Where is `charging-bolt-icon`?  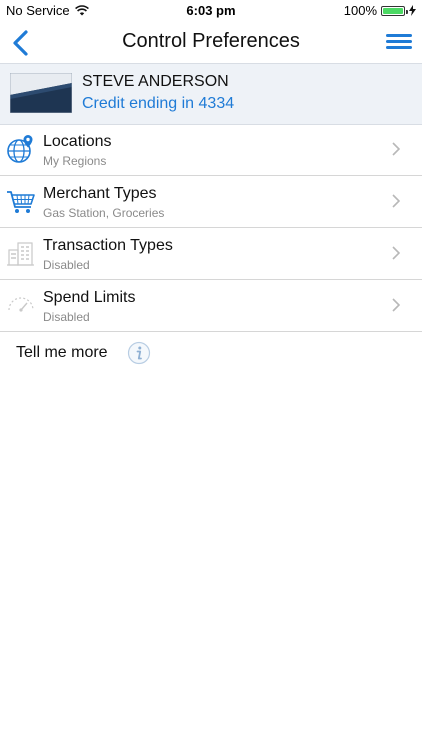
charging-bolt-icon is located at coordinates (412, 10).